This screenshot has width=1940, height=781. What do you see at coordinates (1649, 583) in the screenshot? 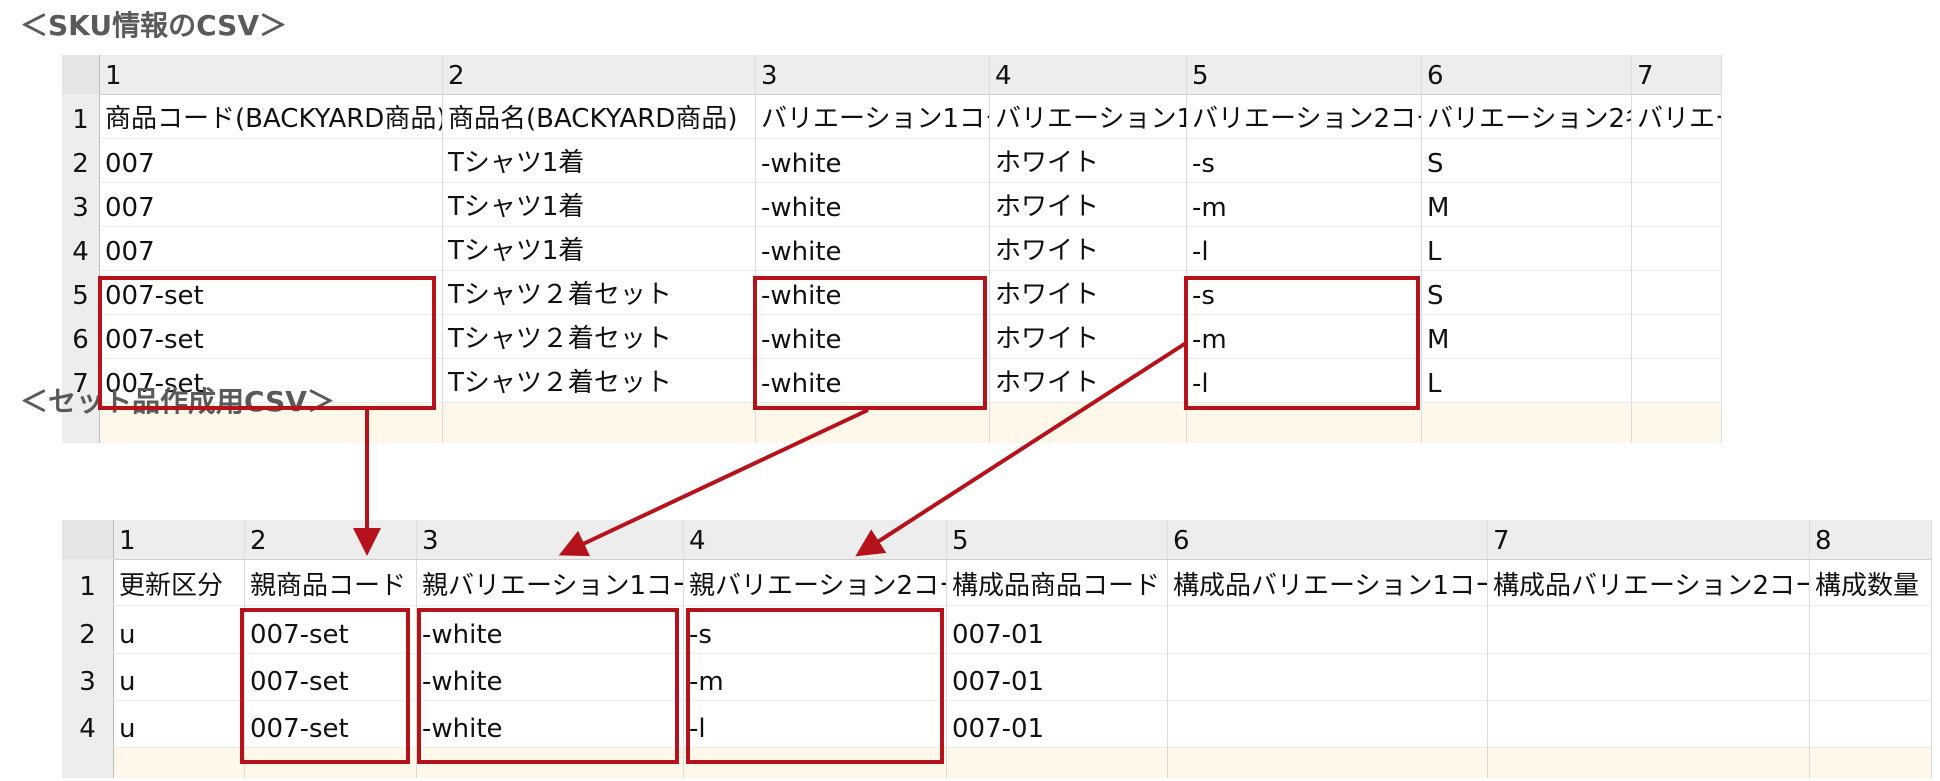
I see `table-cell: 構成品バリエーション2コード` at bounding box center [1649, 583].